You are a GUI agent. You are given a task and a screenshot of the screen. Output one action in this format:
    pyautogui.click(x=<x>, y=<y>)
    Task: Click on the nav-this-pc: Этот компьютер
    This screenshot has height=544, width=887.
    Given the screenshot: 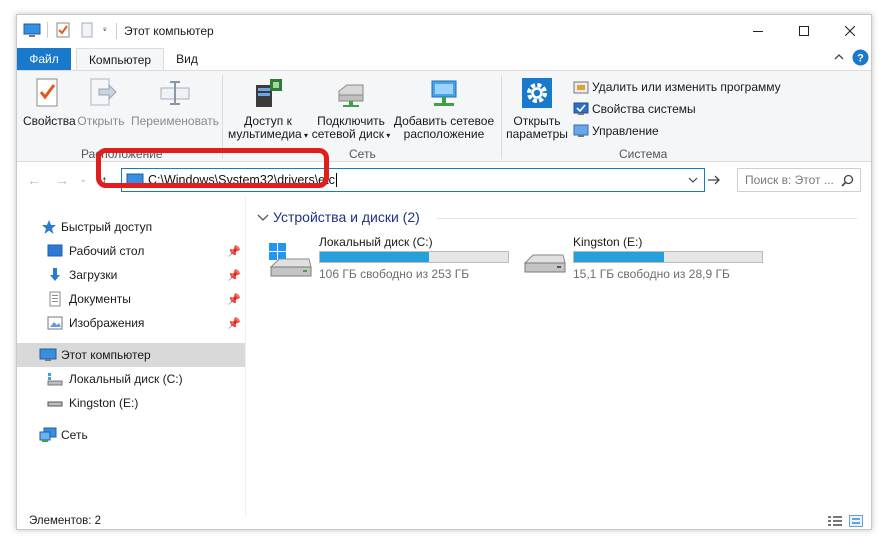 What is the action you would take?
    pyautogui.click(x=131, y=355)
    